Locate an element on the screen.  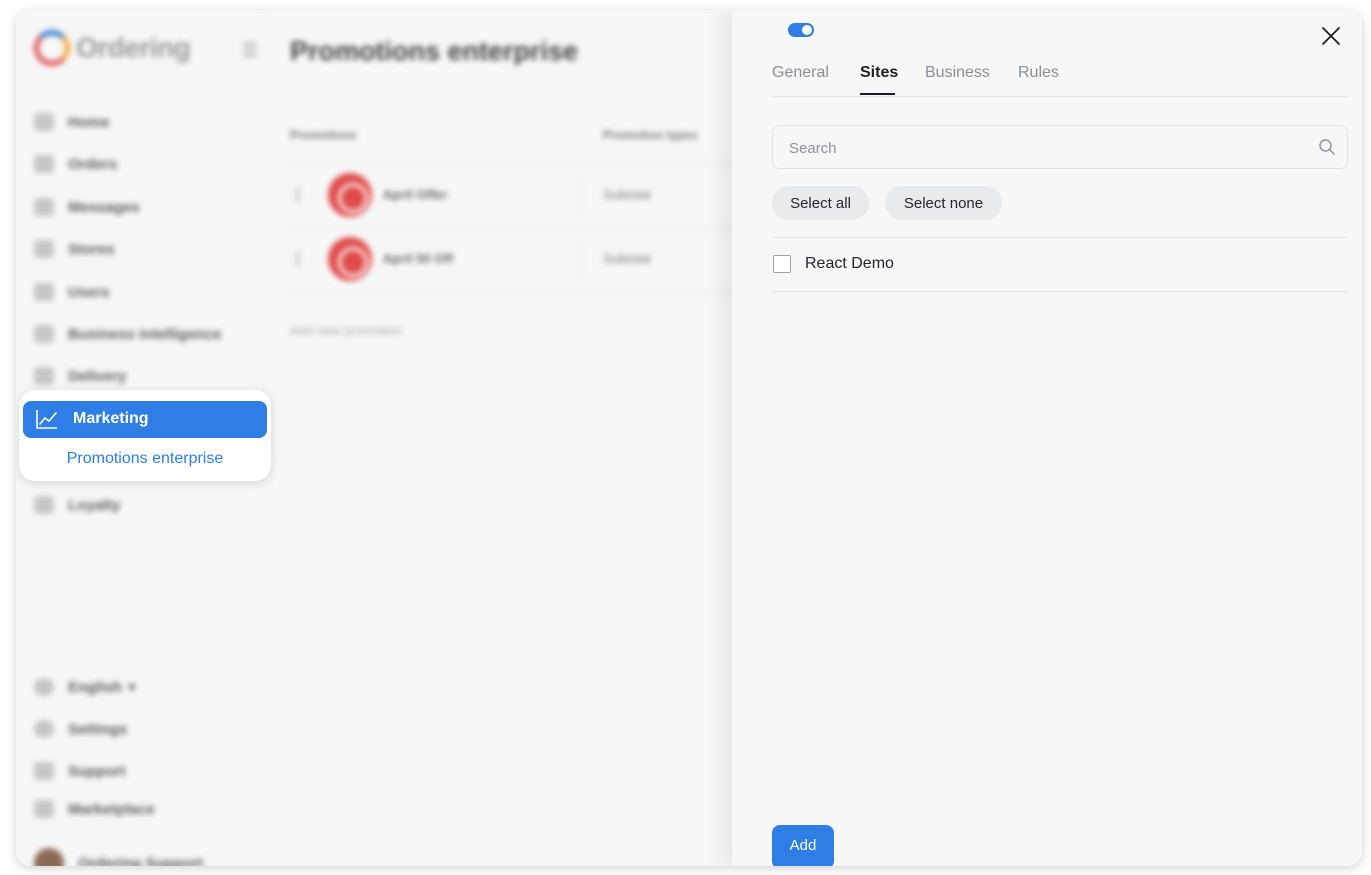
sidebar-item-business-intelligence: Business intelligence is located at coordinates (127, 334).